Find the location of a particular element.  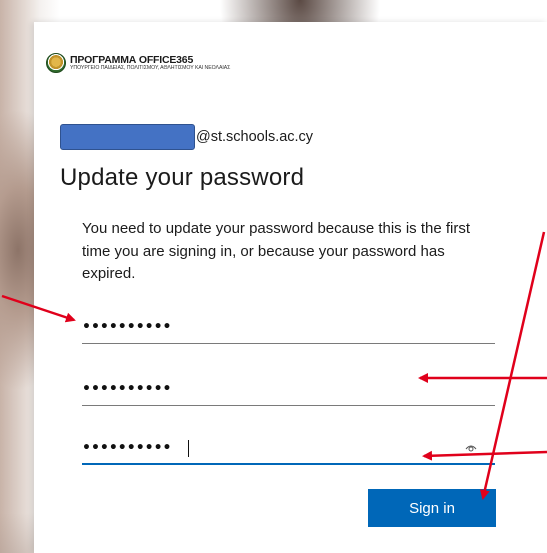

confirm-password-underline is located at coordinates (288, 464).